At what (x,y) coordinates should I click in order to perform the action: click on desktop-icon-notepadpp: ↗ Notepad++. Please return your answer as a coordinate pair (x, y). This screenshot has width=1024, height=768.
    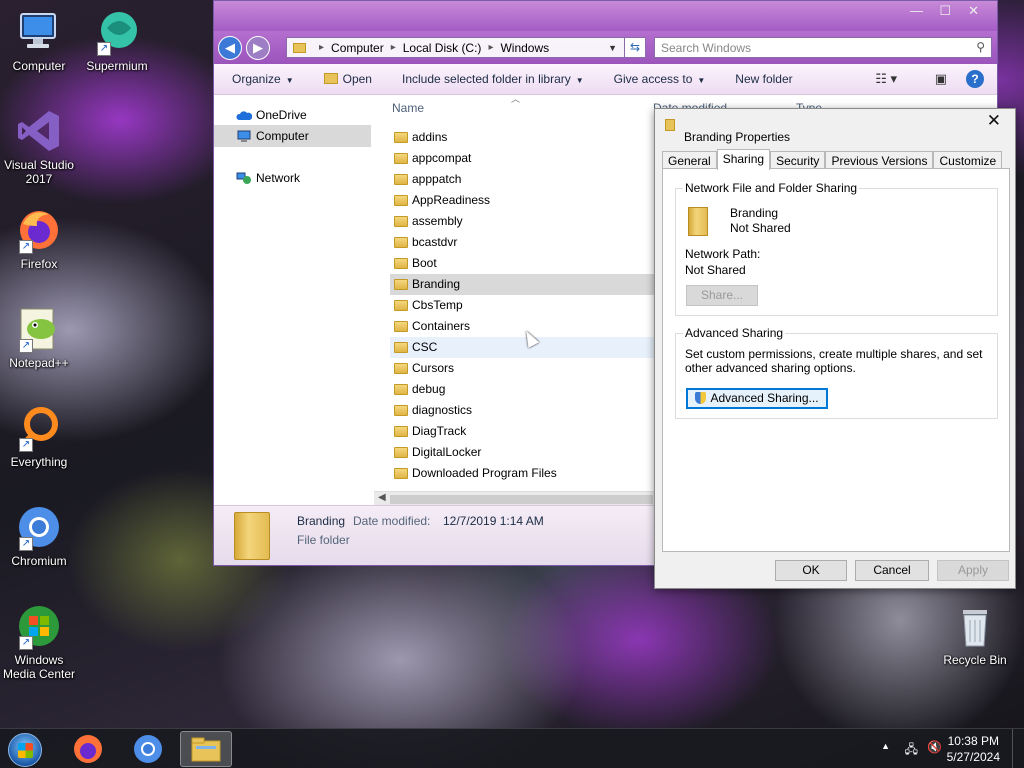
    Looking at the image, I should click on (39, 337).